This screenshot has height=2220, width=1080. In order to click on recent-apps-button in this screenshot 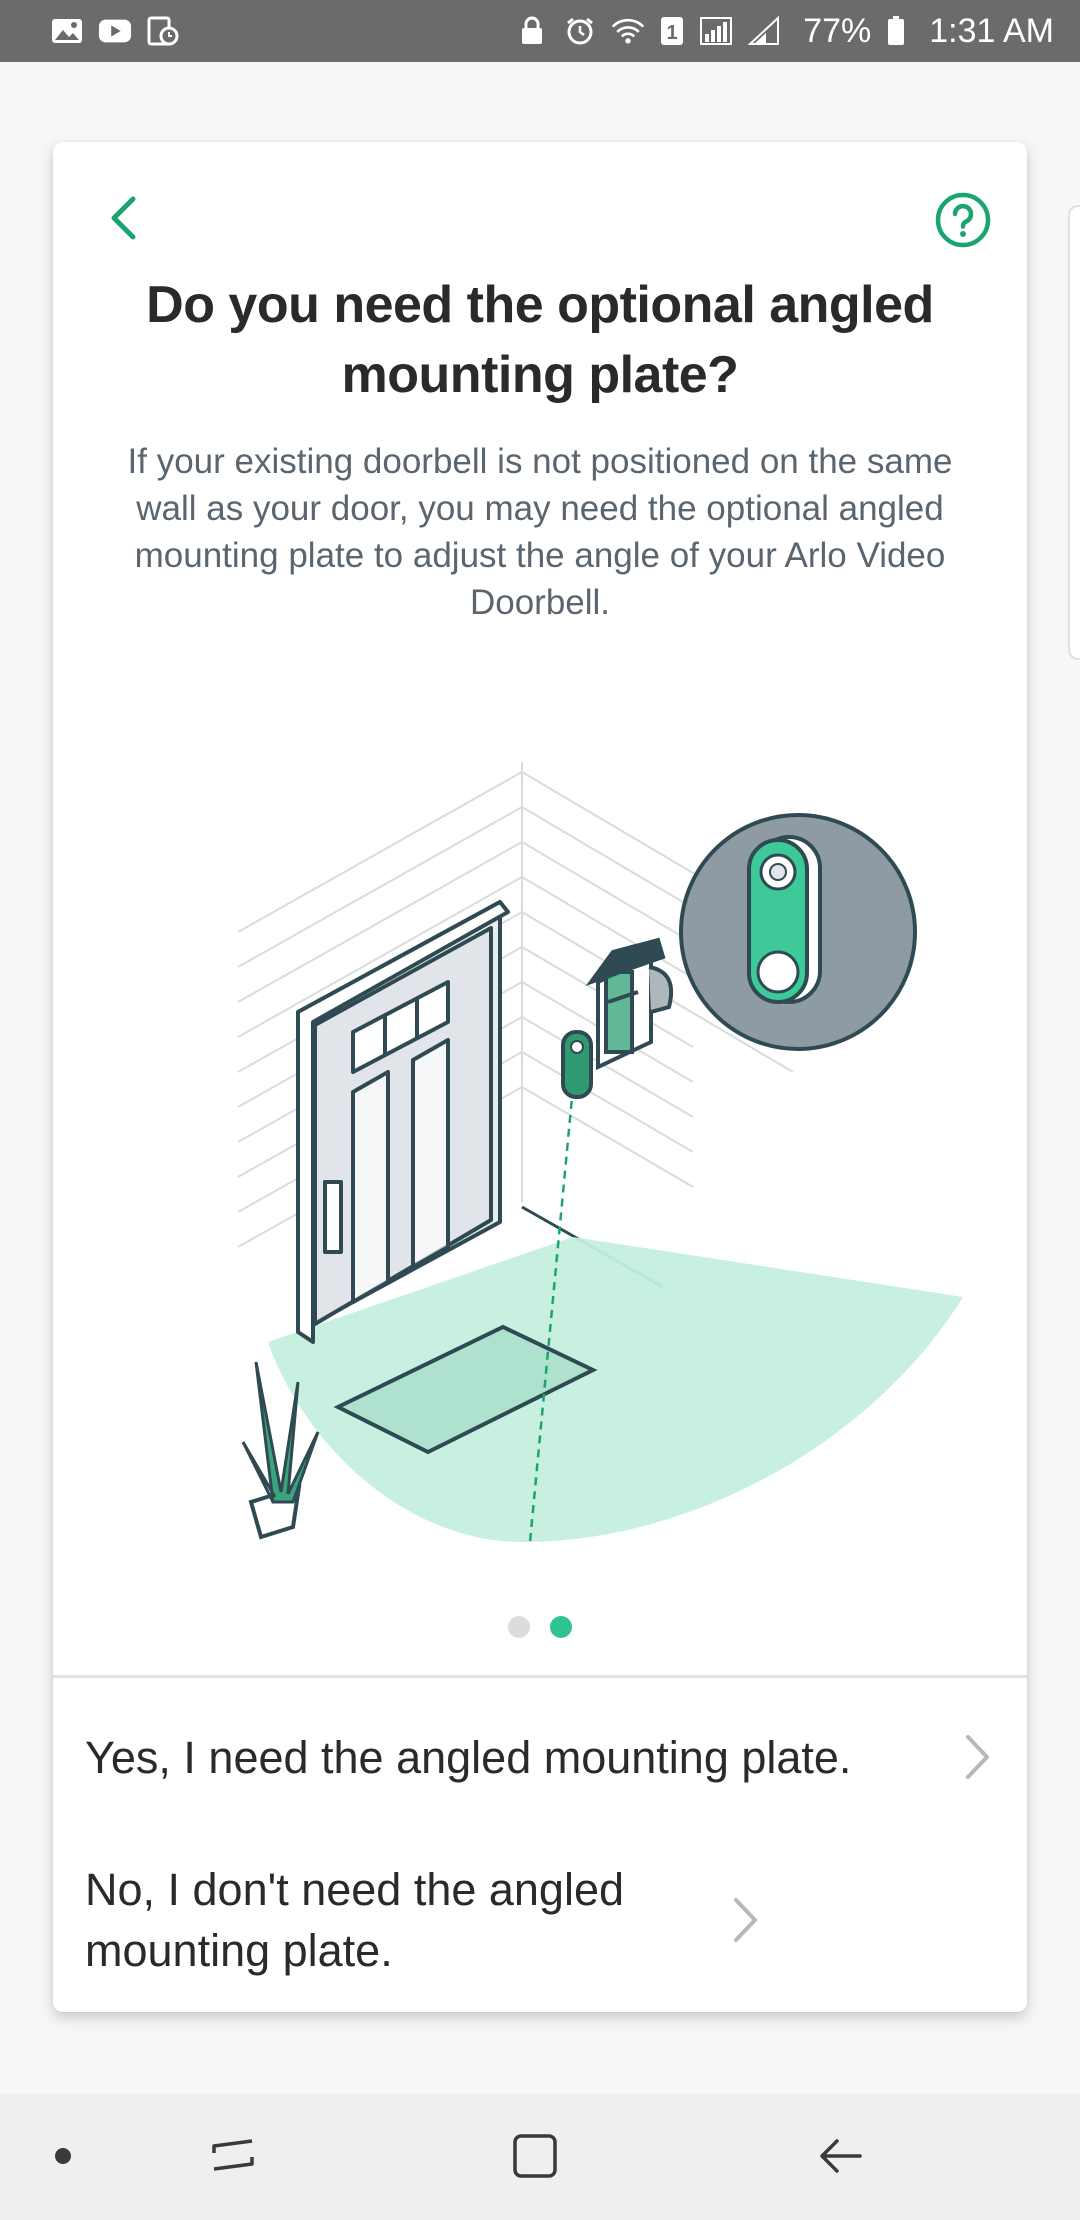, I will do `click(233, 2158)`.